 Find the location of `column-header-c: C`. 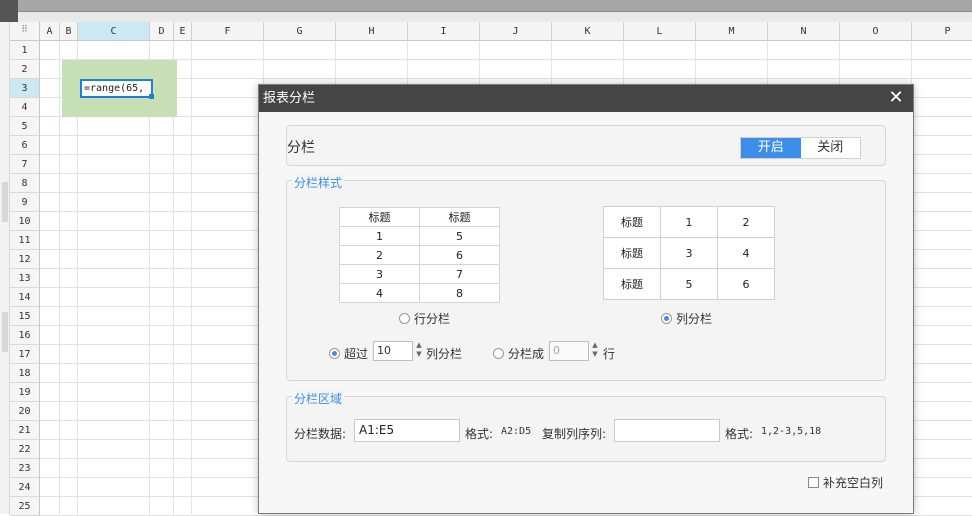

column-header-c: C is located at coordinates (114, 31).